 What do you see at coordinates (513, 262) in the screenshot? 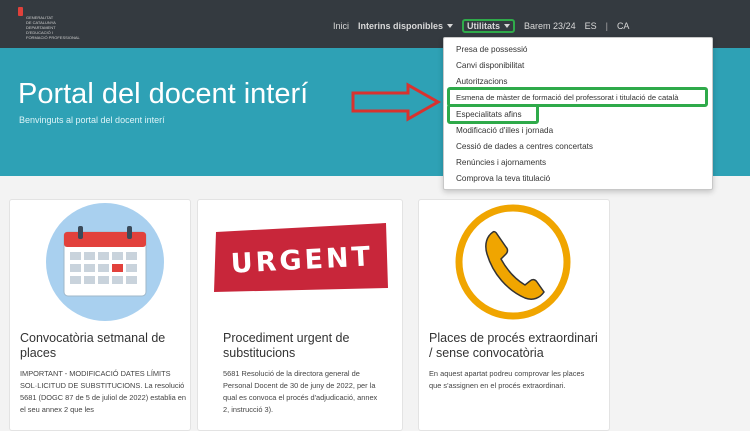
I see `phone-icon` at bounding box center [513, 262].